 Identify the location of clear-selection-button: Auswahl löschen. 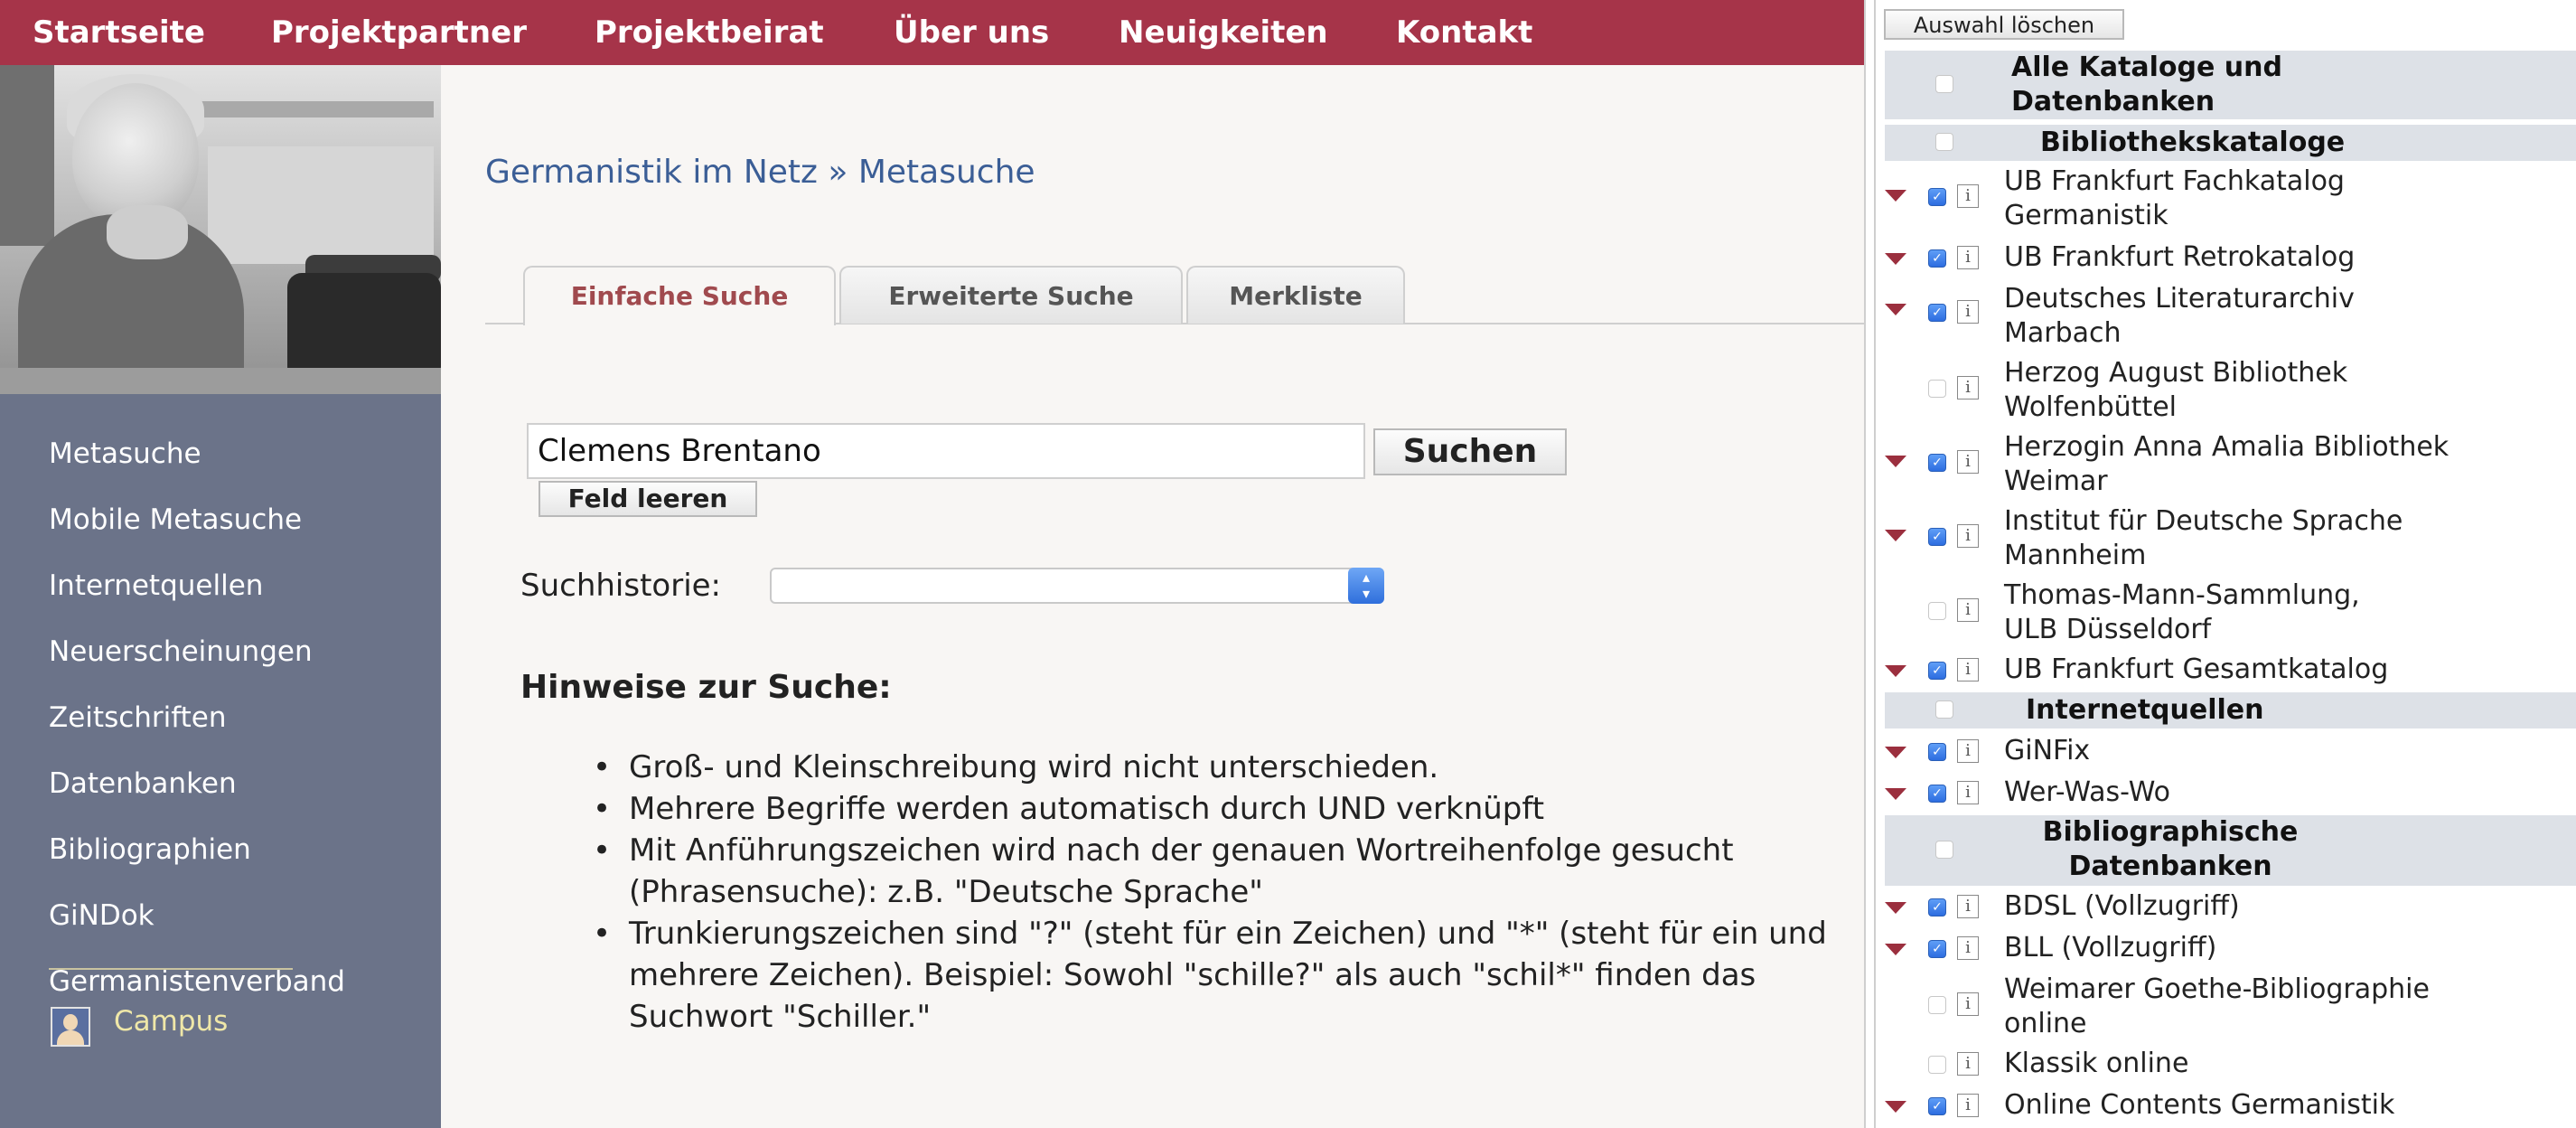
(2004, 25).